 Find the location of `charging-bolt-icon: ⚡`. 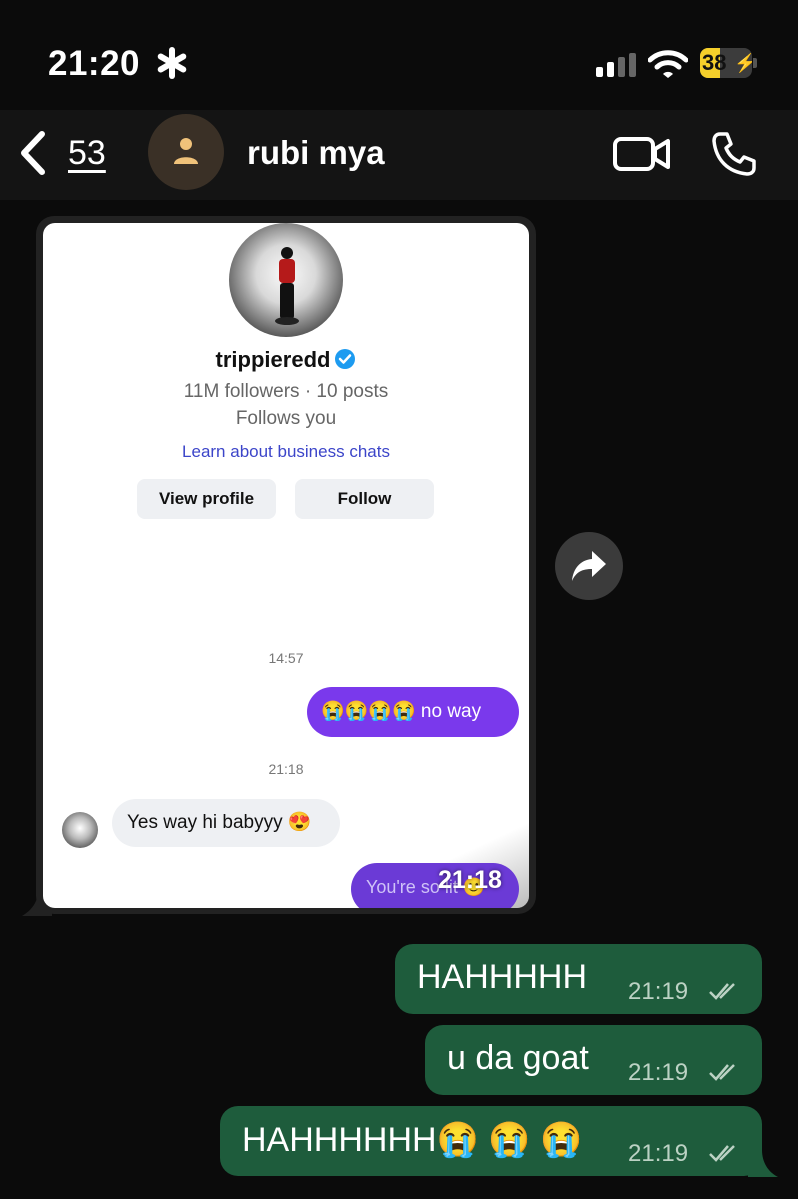

charging-bolt-icon: ⚡ is located at coordinates (743, 63).